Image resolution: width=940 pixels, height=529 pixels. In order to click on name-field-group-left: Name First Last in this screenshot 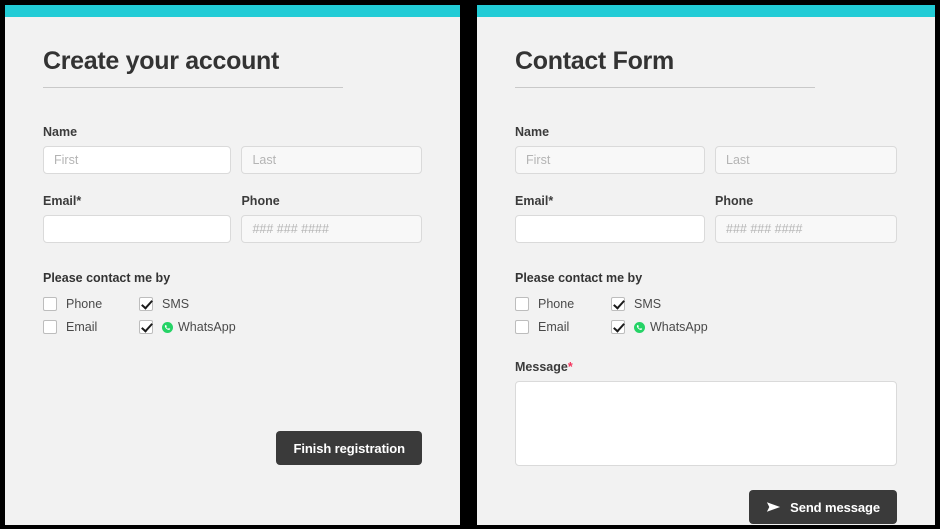, I will do `click(232, 149)`.